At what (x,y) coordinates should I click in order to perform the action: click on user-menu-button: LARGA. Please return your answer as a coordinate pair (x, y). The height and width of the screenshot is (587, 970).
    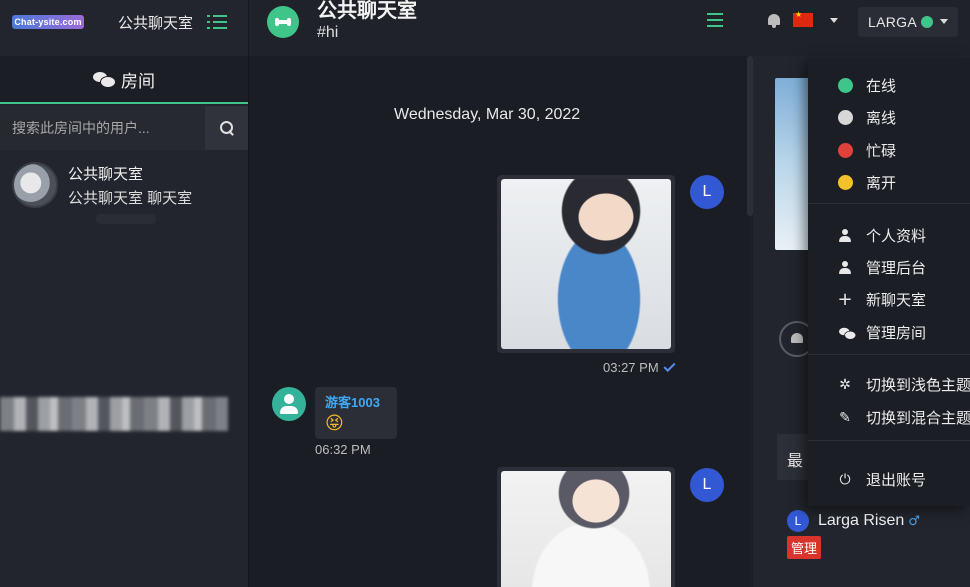
    Looking at the image, I should click on (908, 22).